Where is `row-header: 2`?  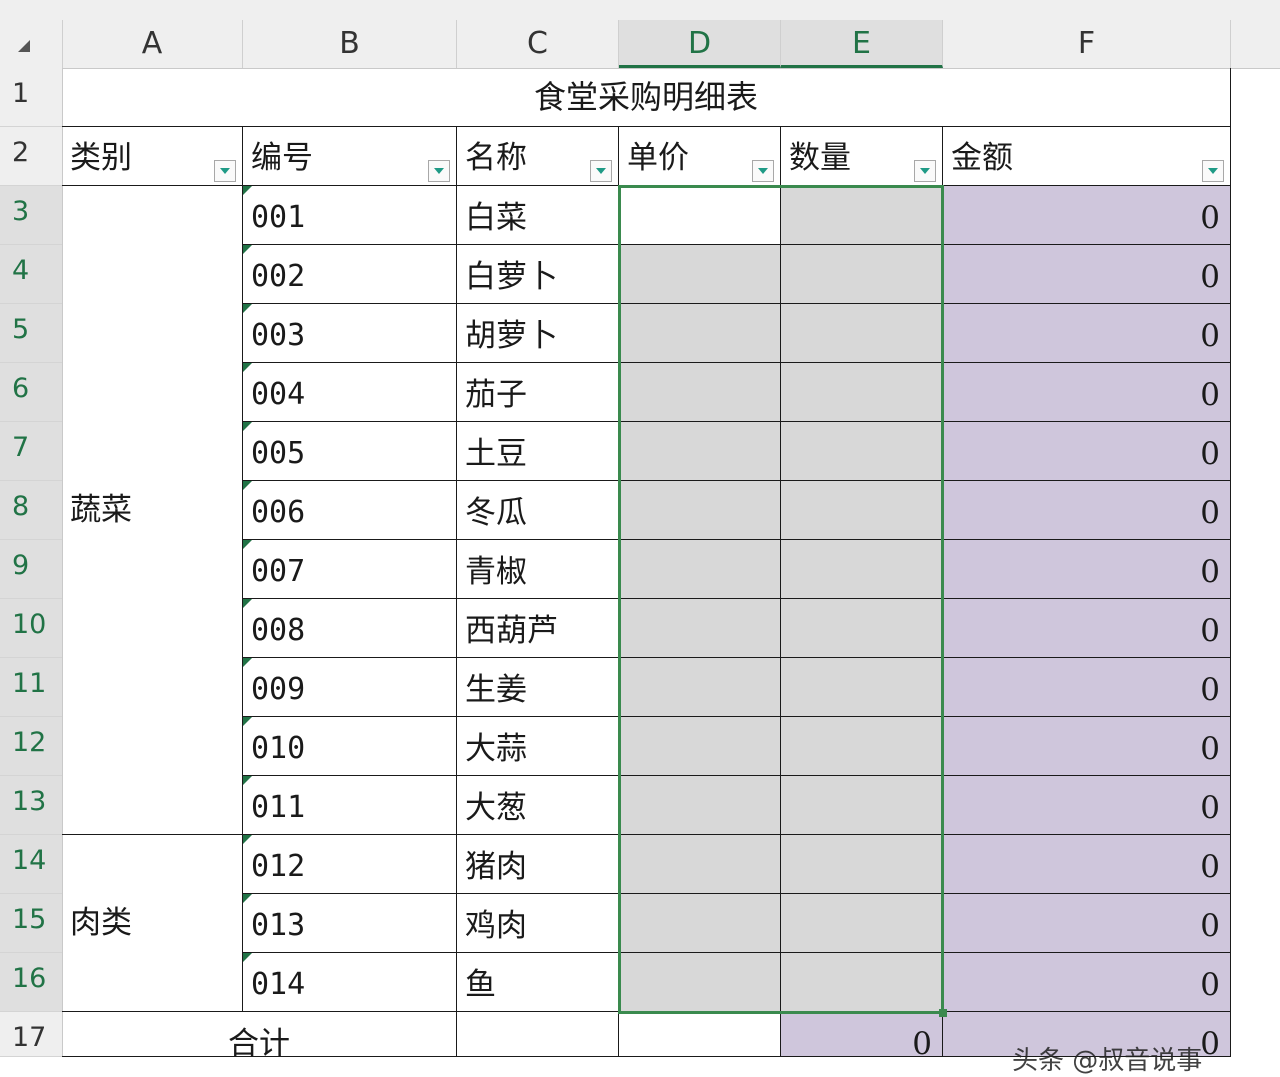 row-header: 2 is located at coordinates (31, 156).